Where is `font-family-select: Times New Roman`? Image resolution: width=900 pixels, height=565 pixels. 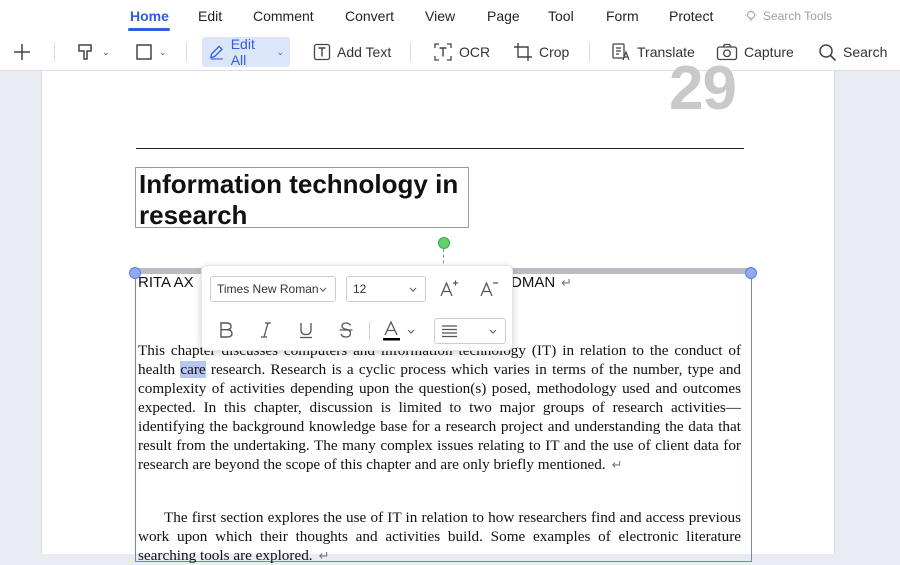
font-family-select: Times New Roman is located at coordinates (273, 289).